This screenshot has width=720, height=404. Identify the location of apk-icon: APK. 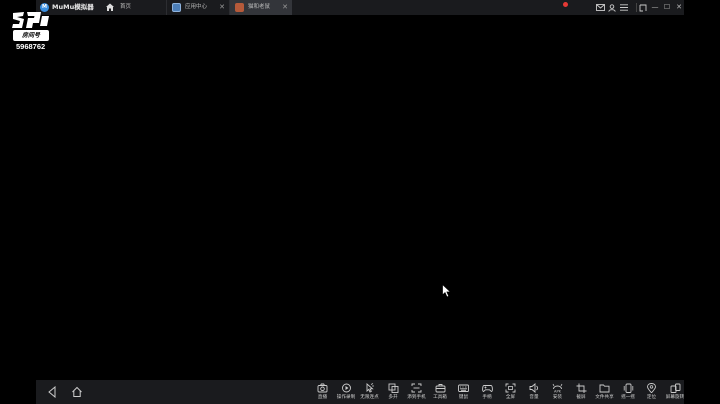
(557, 388).